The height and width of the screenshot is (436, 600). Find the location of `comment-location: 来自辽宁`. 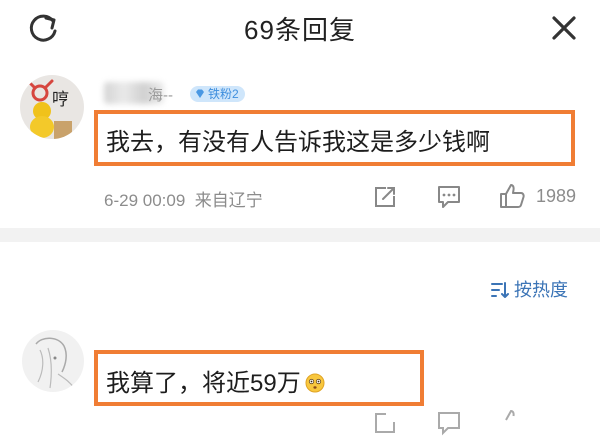

comment-location: 来自辽宁 is located at coordinates (228, 200).